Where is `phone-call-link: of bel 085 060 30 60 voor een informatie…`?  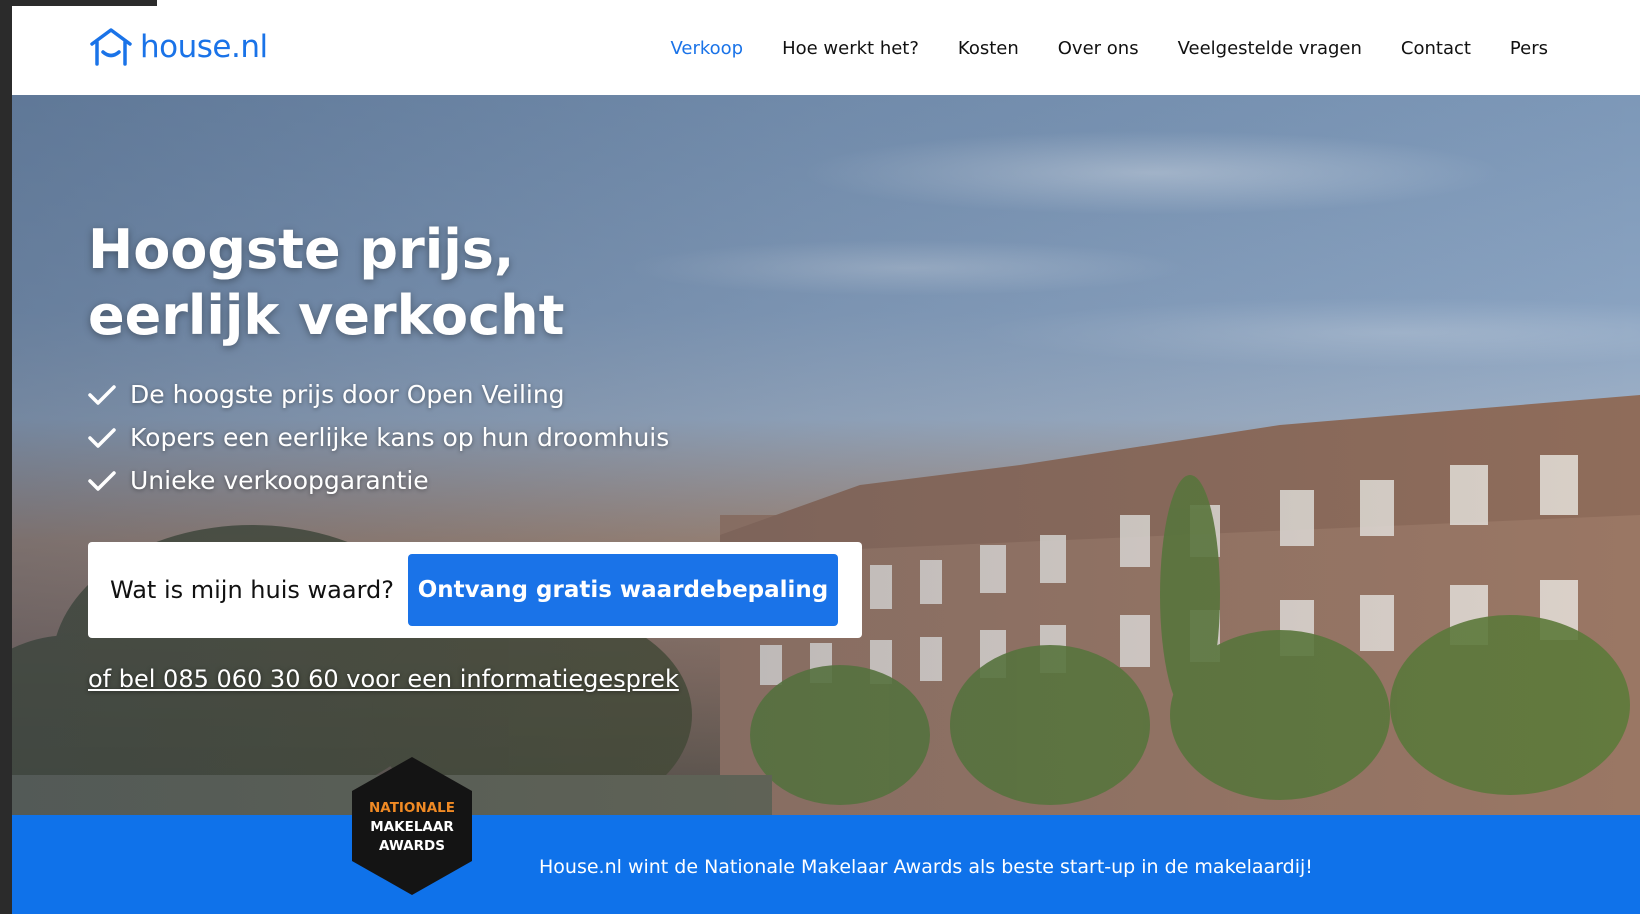 phone-call-link: of bel 085 060 30 60 voor een informatie… is located at coordinates (383, 679).